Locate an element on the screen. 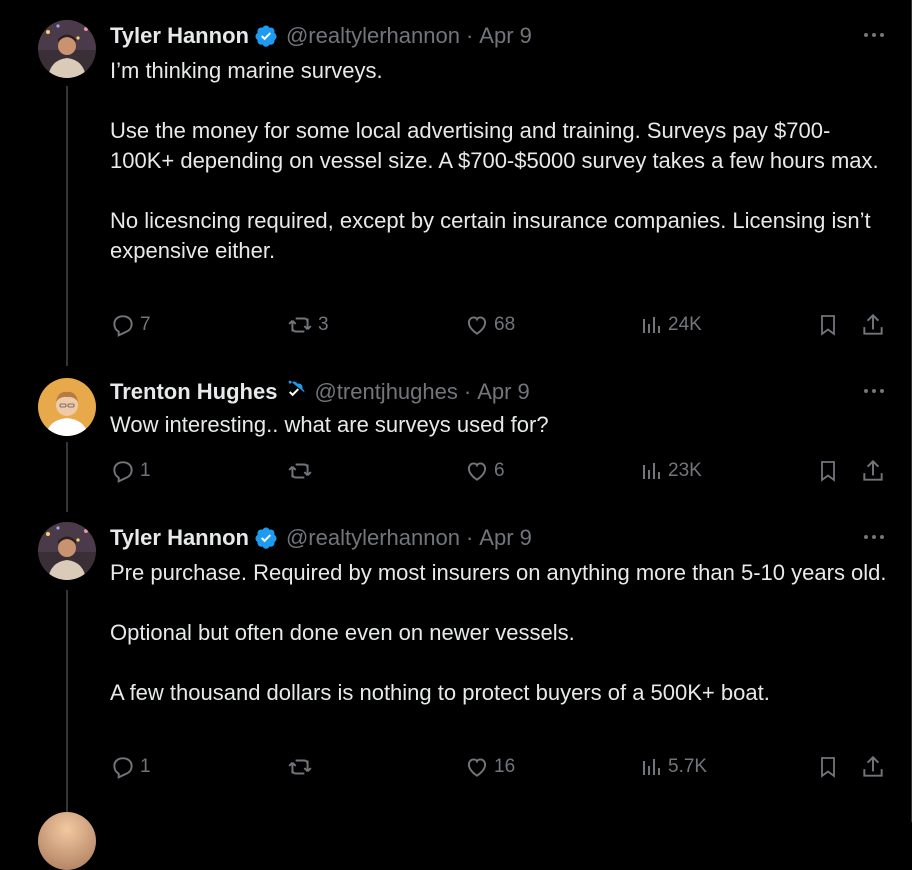 Image resolution: width=912 pixels, height=870 pixels. like-count: 6 is located at coordinates (499, 470).